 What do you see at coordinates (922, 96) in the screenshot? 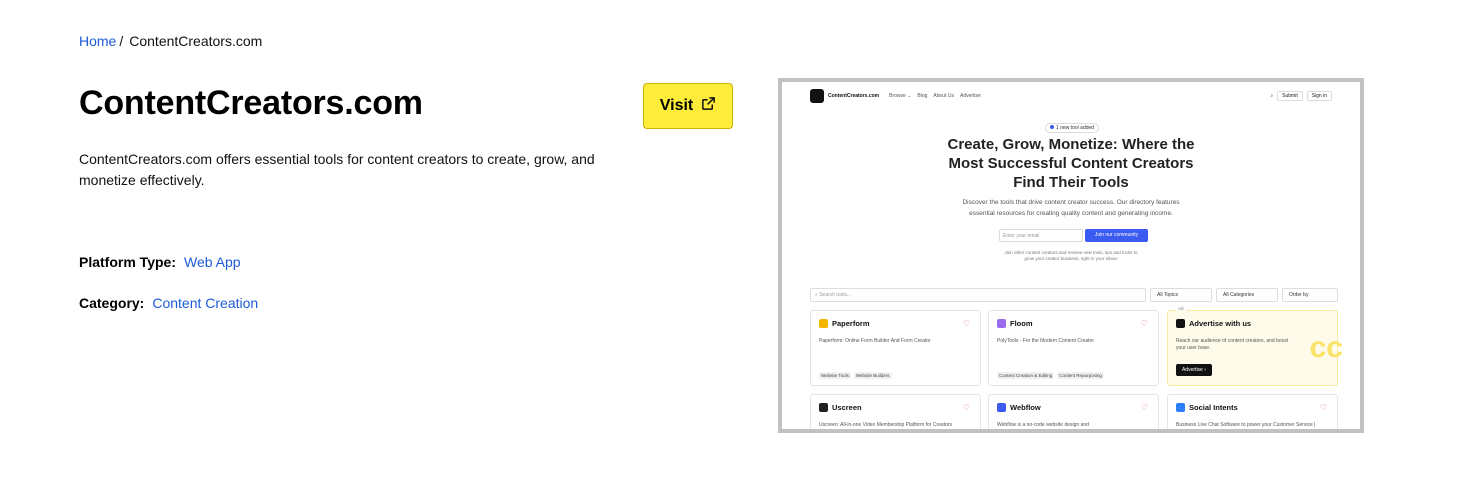
I see `screenshot-nav-link: Blog` at bounding box center [922, 96].